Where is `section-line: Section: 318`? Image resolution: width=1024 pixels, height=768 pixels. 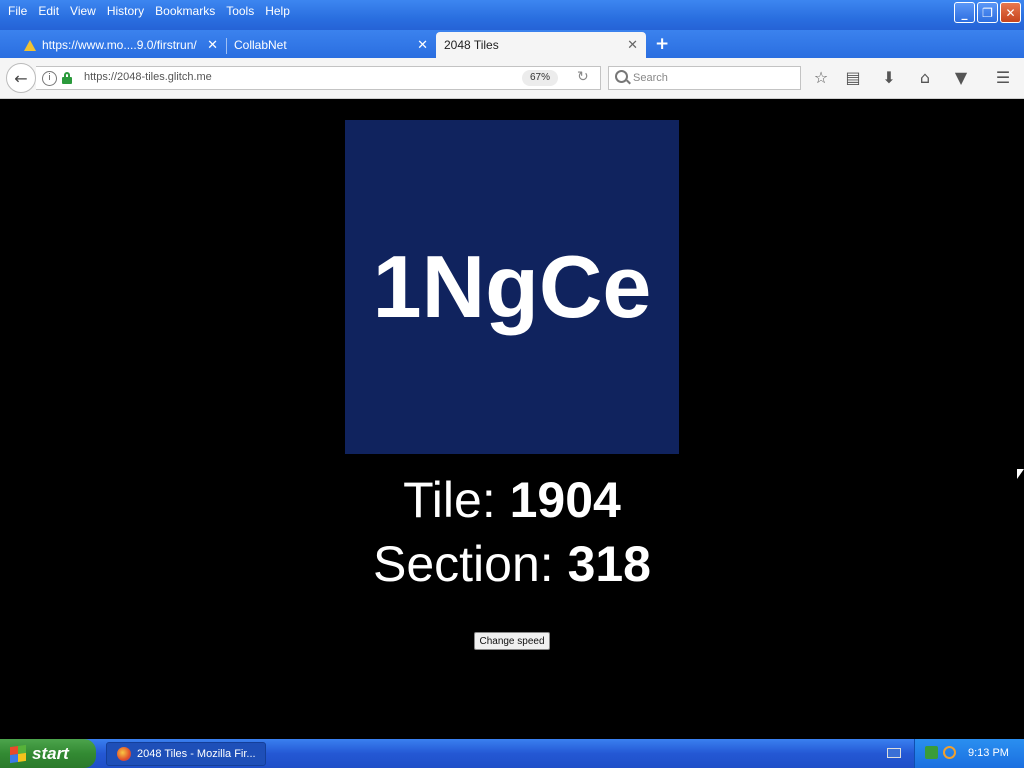
section-line: Section: 318 is located at coordinates (512, 564).